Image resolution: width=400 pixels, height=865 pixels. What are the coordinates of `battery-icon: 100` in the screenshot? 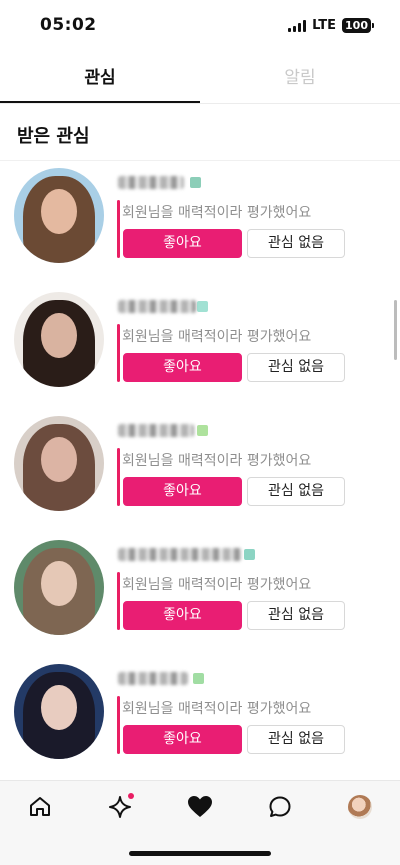 It's located at (358, 25).